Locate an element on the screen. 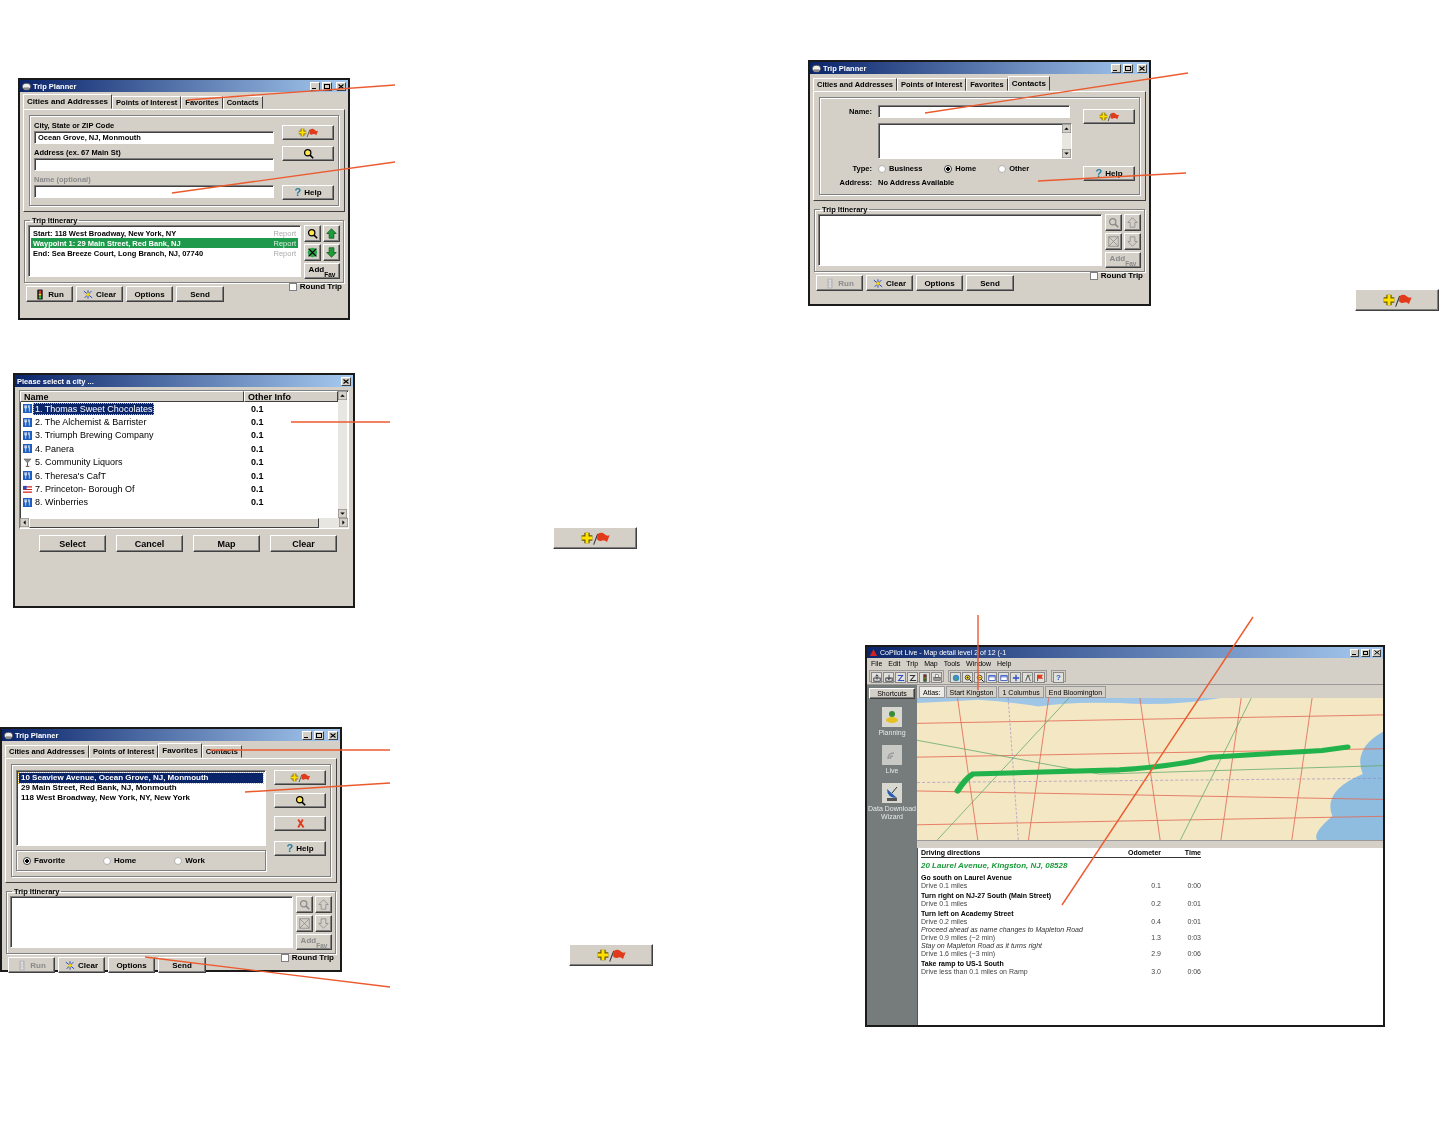 This screenshot has height=1128, width=1455. result-name: 8. Winberries is located at coordinates (61, 502).